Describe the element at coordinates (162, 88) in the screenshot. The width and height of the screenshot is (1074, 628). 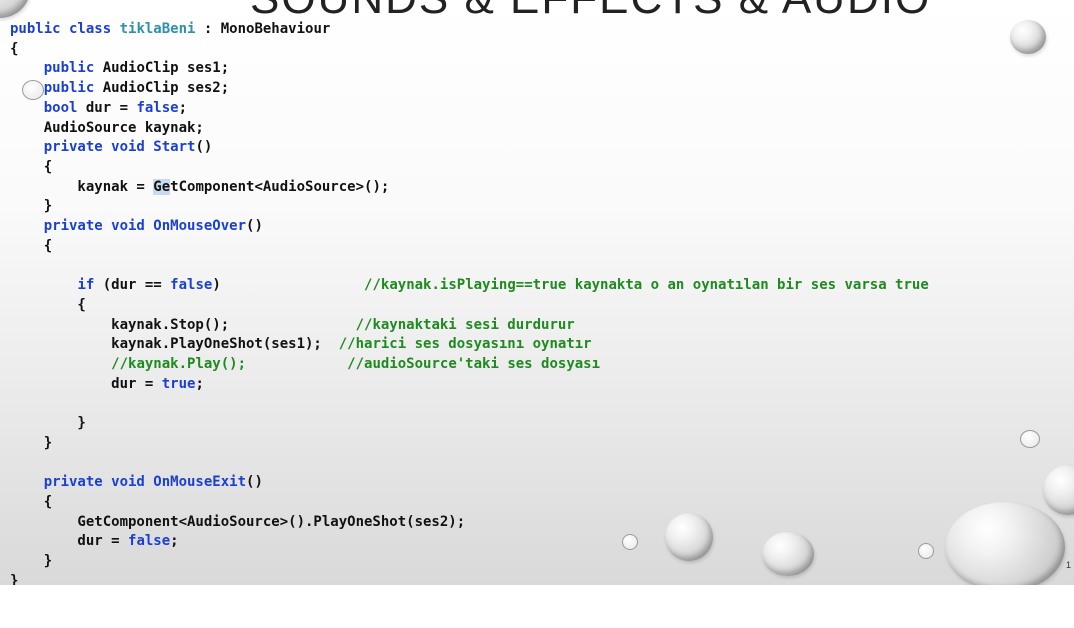
I see `code-token: AudioClip ses2;` at that location.